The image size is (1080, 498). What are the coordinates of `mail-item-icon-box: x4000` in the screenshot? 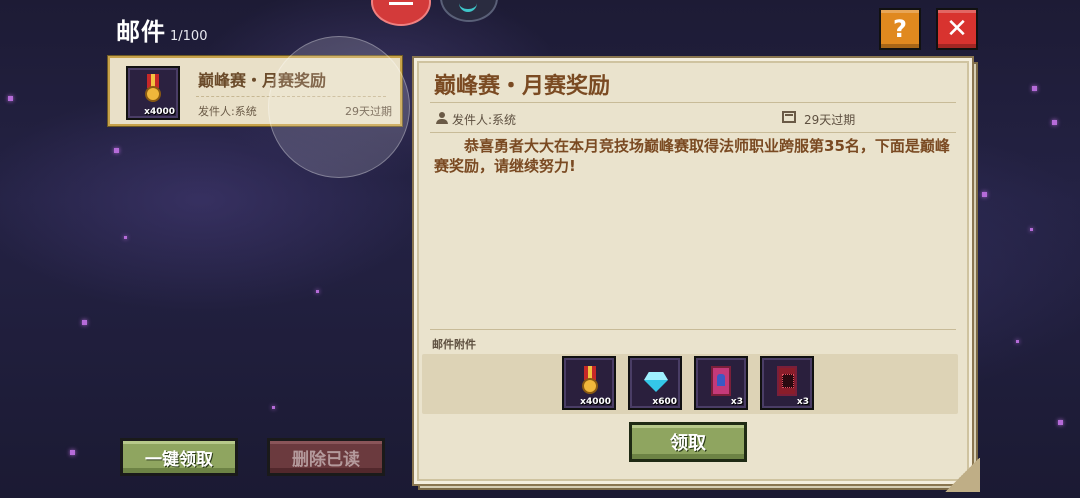 It's located at (153, 93).